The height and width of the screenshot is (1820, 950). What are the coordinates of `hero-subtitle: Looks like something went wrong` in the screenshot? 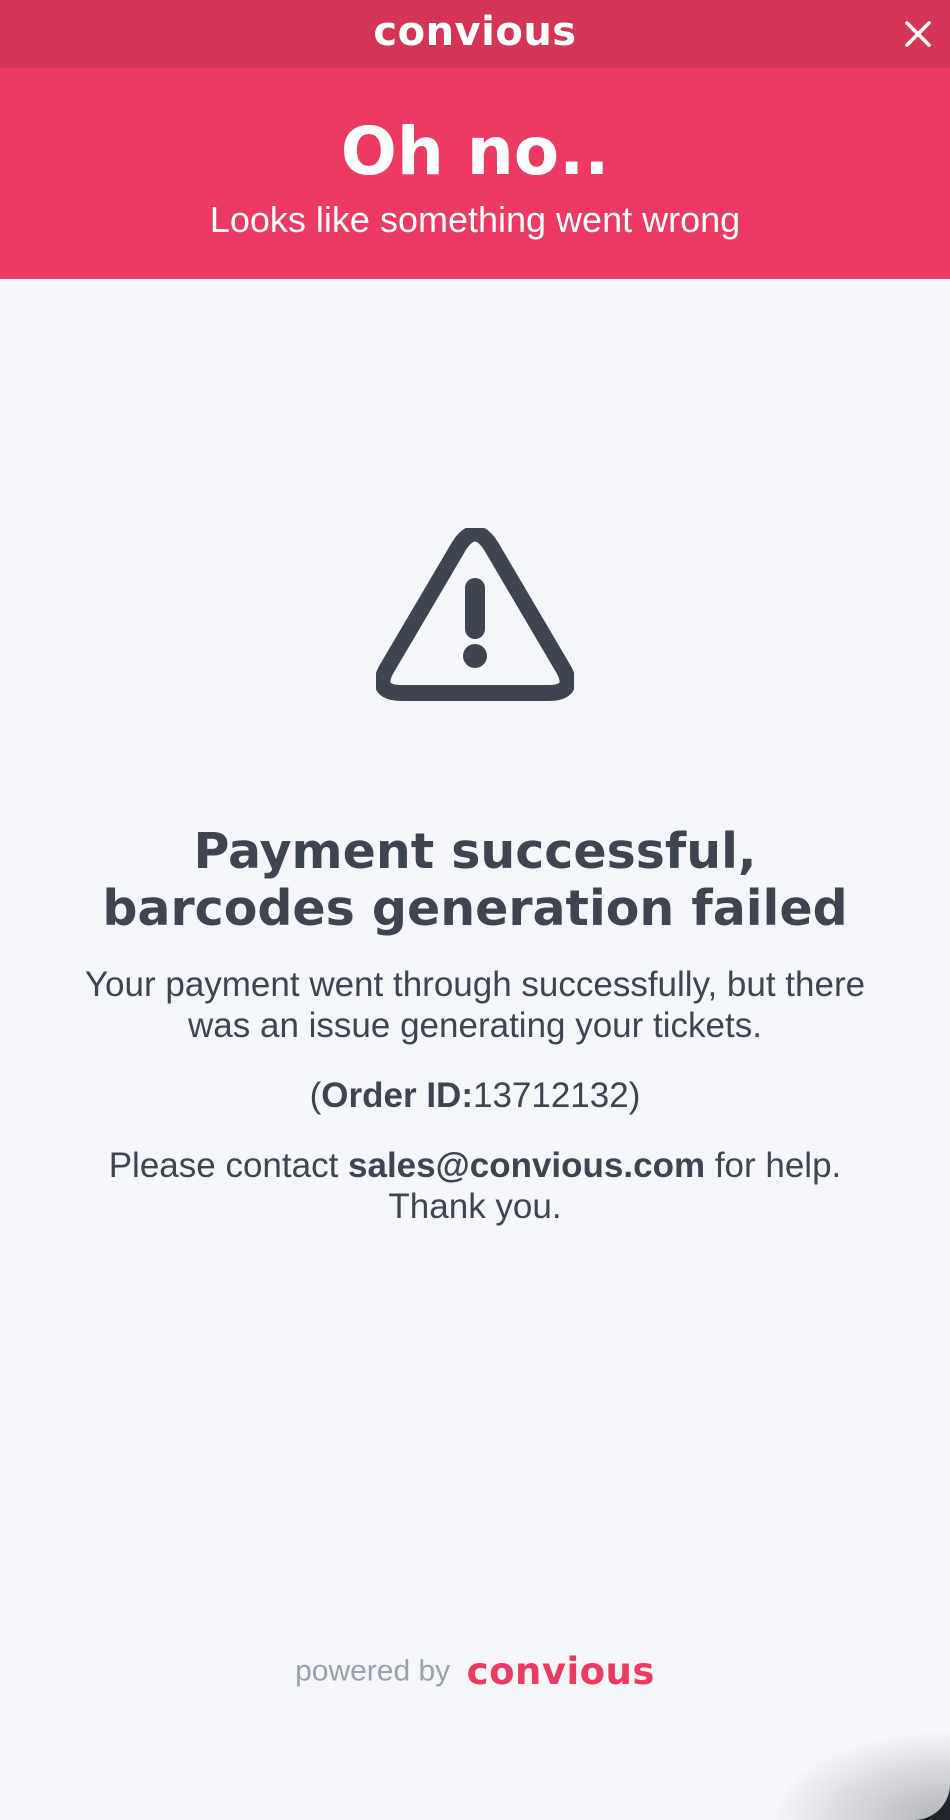 It's located at (475, 219).